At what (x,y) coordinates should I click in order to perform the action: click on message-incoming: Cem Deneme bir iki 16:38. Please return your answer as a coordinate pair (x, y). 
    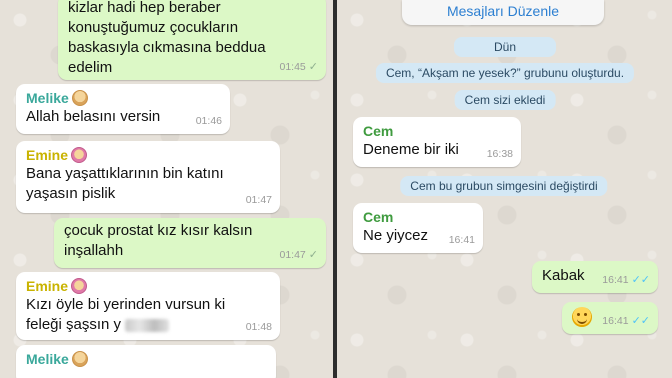
    Looking at the image, I should click on (437, 142).